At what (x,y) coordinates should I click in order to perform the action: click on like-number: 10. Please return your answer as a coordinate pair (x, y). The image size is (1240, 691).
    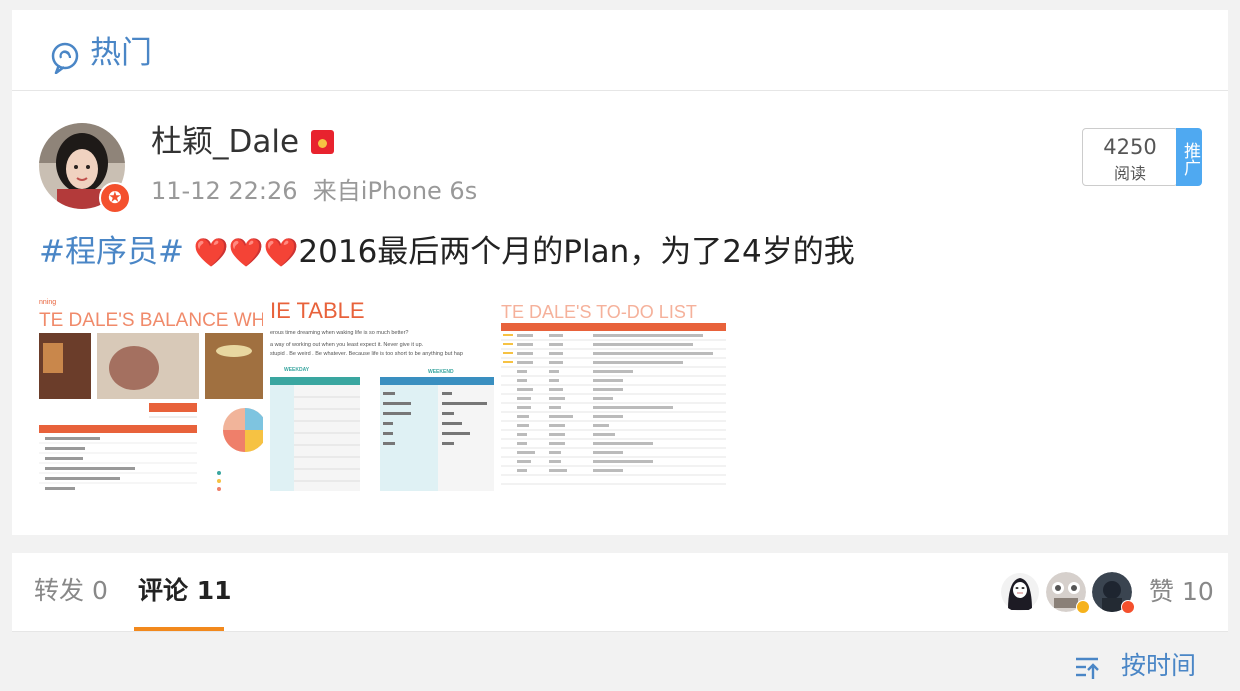
    Looking at the image, I should click on (1197, 591).